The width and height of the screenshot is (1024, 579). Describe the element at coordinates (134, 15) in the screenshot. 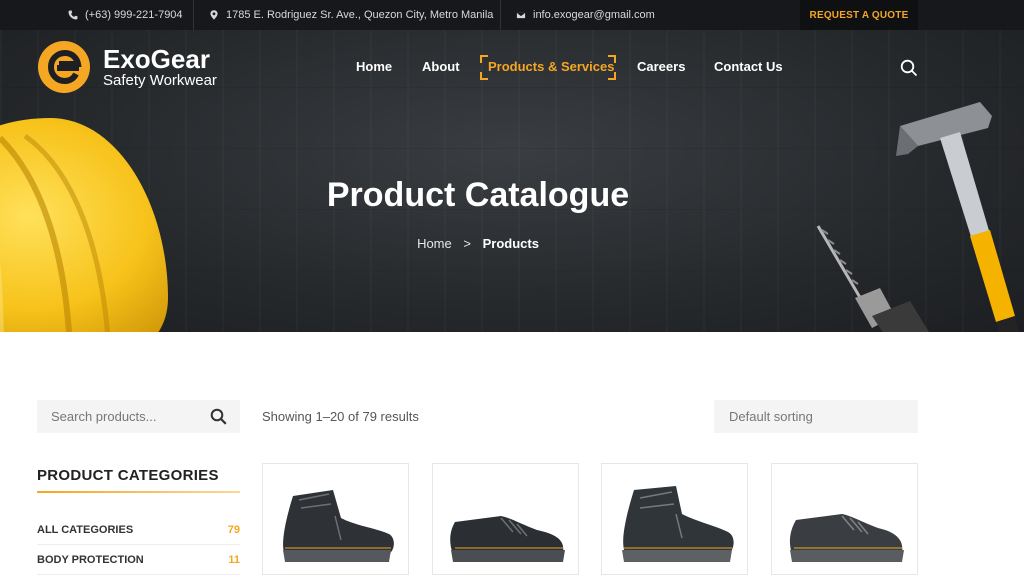

I see `phone-text: (+63) 999-221-7904` at that location.